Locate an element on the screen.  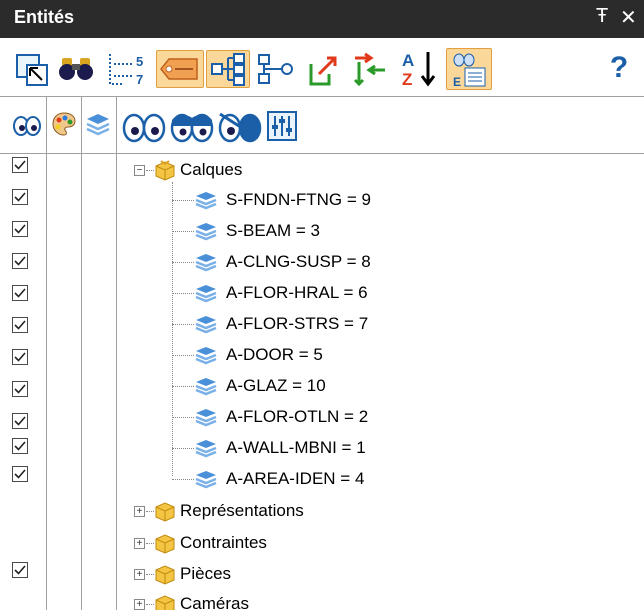
tree-node-calques: − Calques is located at coordinates (278, 170).